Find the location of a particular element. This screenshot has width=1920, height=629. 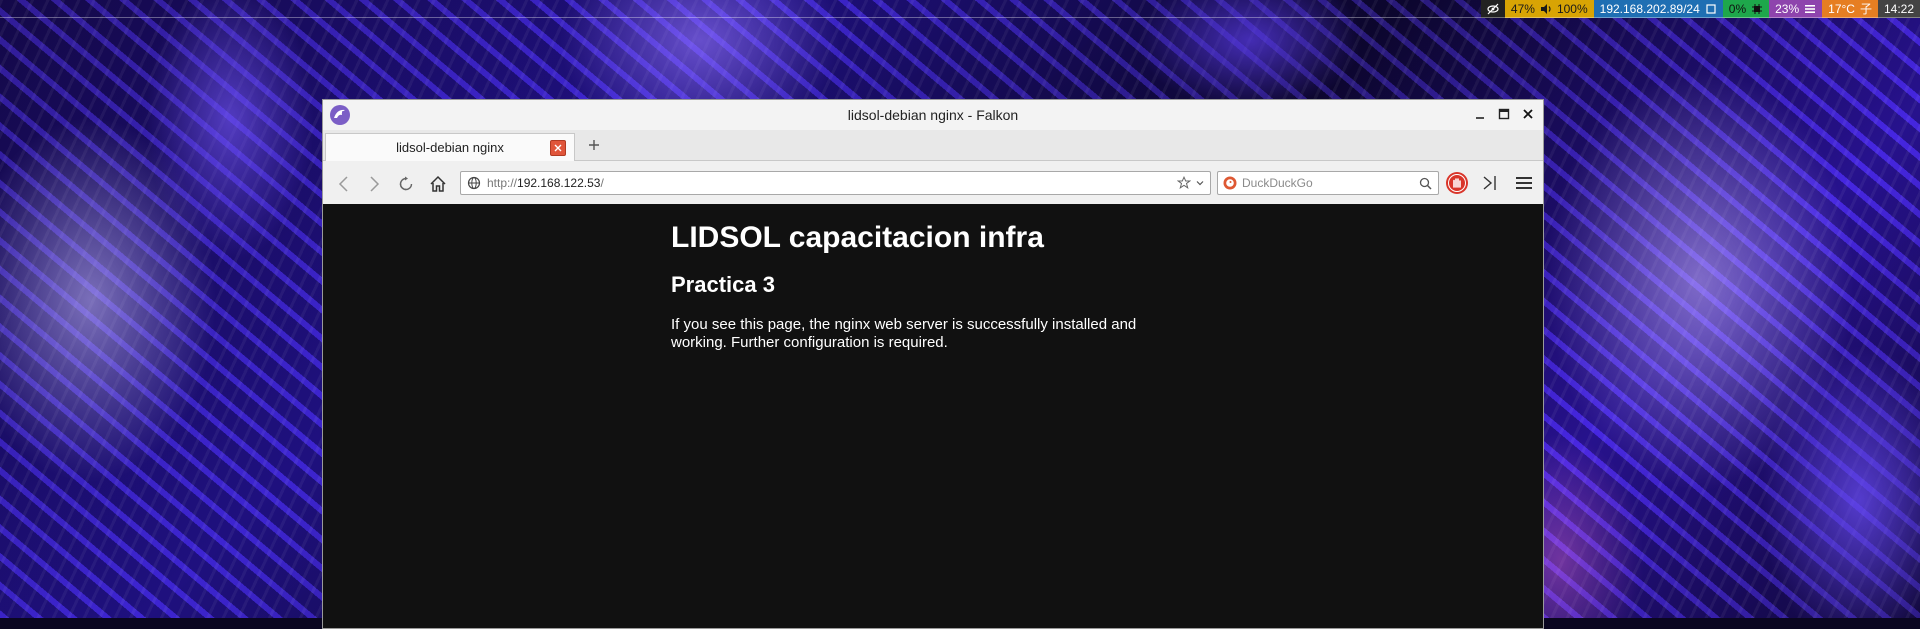

memory-segment: 23% is located at coordinates (1796, 9).